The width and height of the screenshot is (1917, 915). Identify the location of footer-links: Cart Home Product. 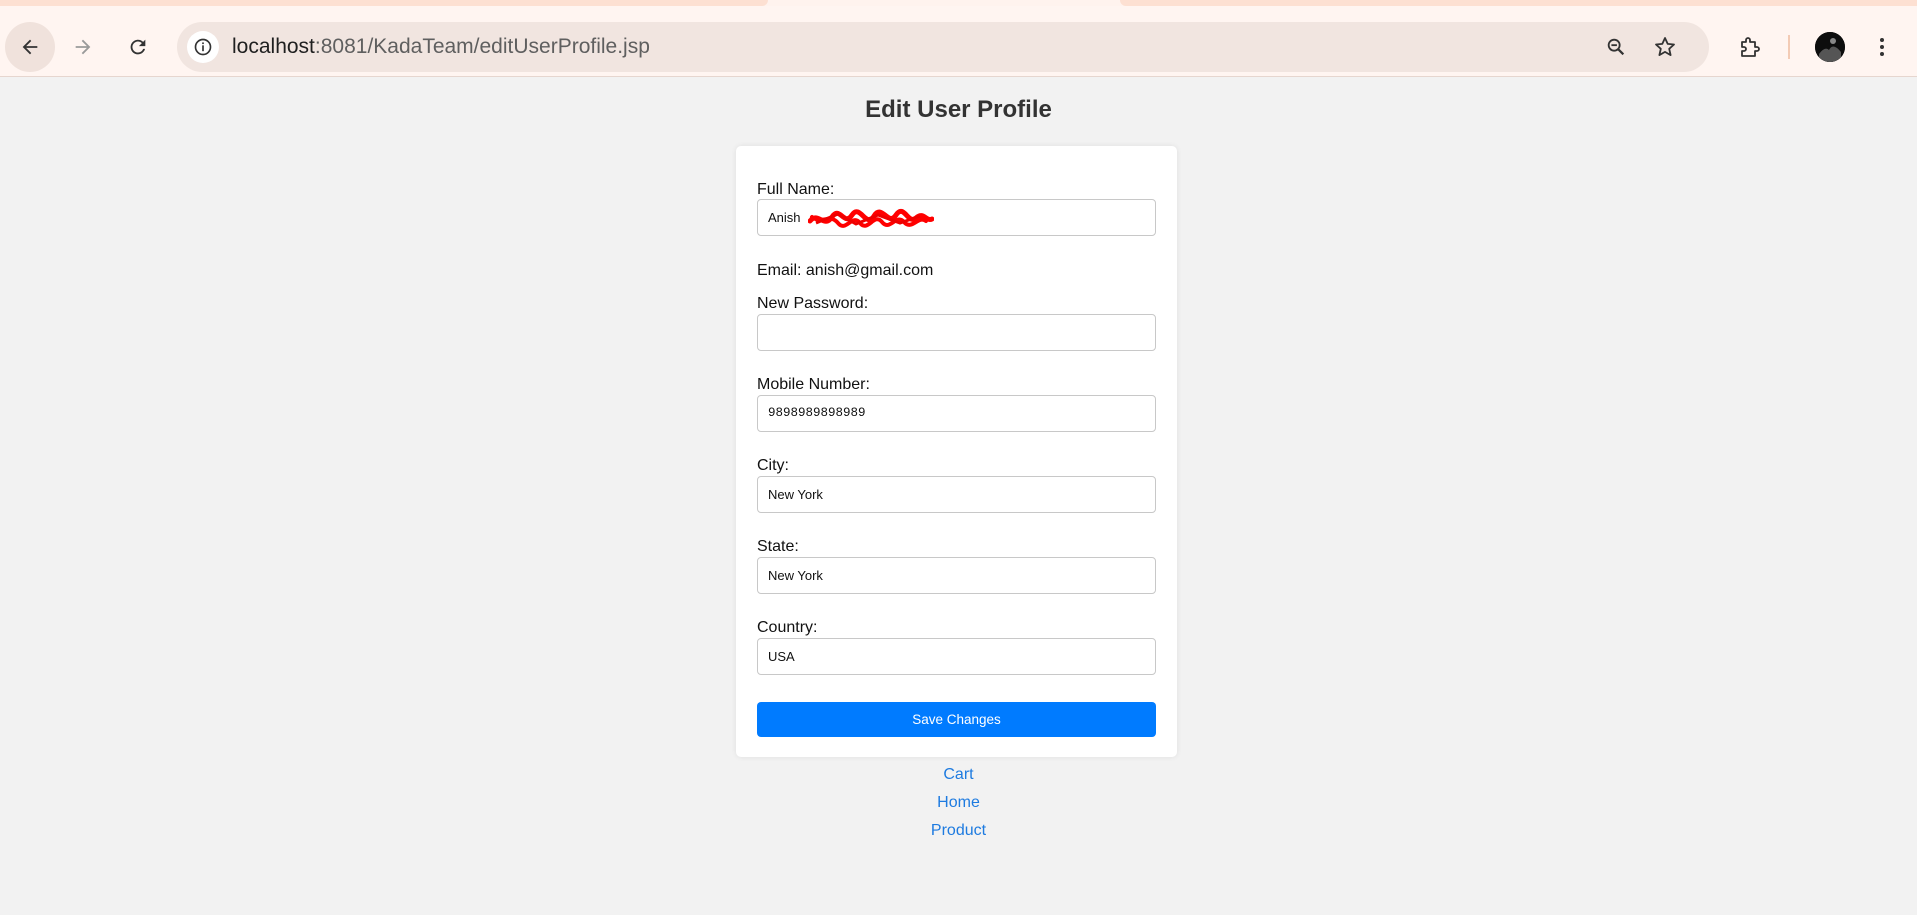
(958, 806).